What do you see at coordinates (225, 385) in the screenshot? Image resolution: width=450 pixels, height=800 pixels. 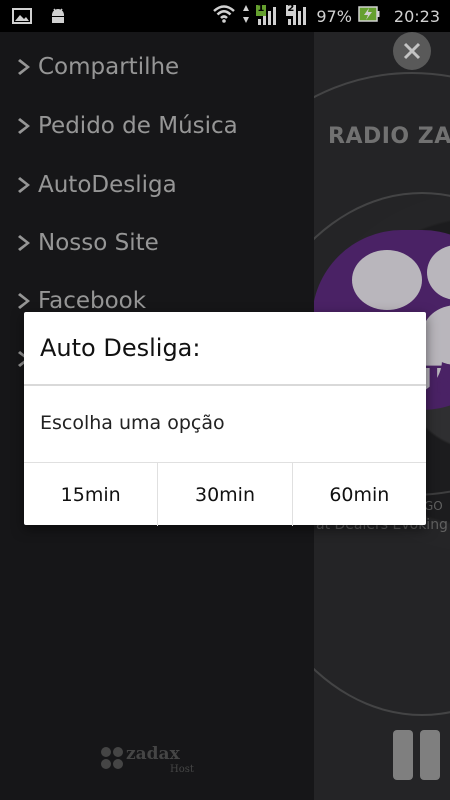 I see `dialog-divider` at bounding box center [225, 385].